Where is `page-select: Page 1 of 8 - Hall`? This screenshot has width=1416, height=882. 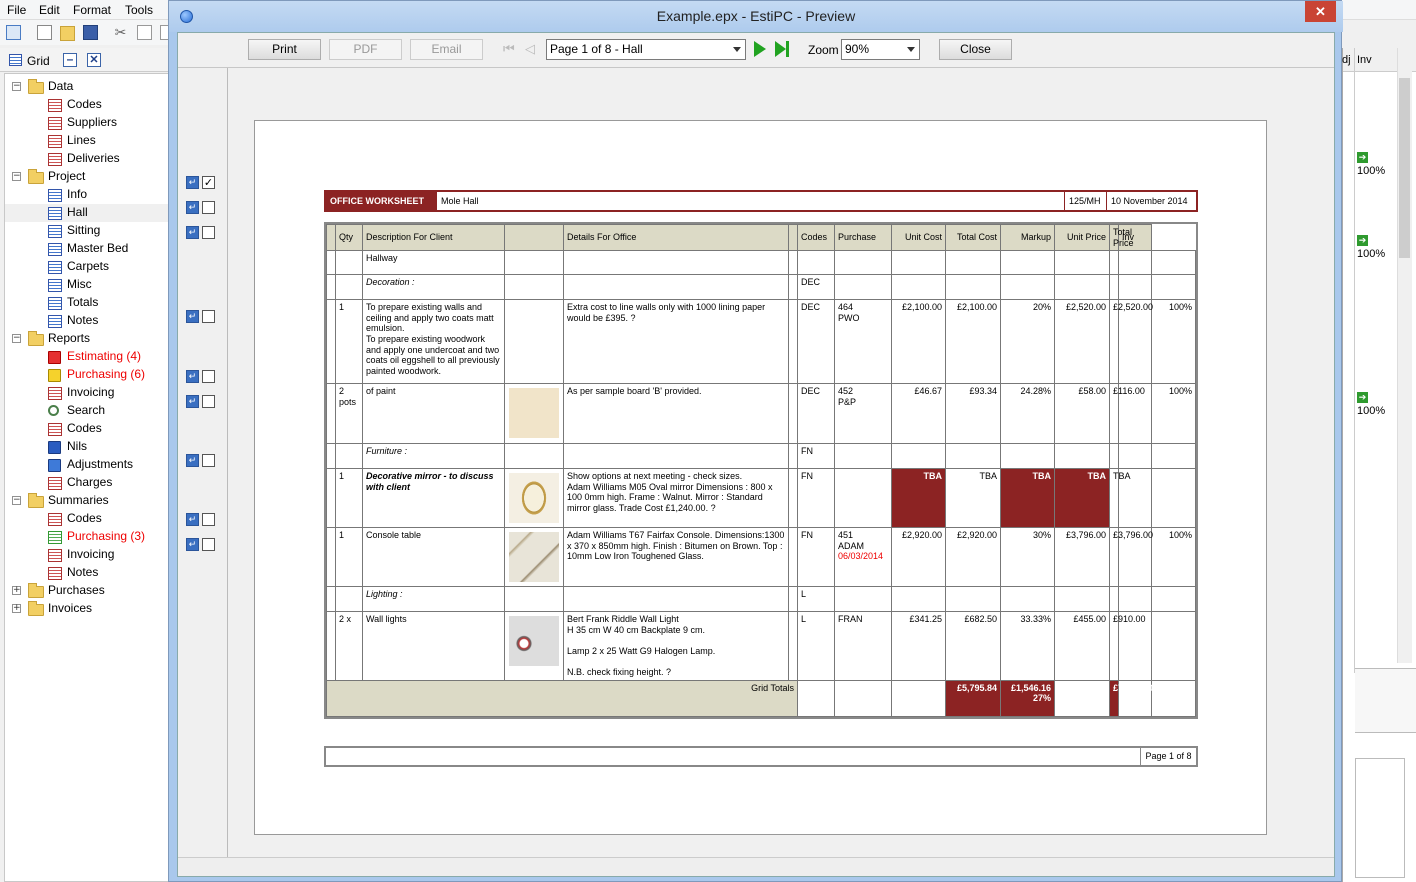 page-select: Page 1 of 8 - Hall is located at coordinates (646, 49).